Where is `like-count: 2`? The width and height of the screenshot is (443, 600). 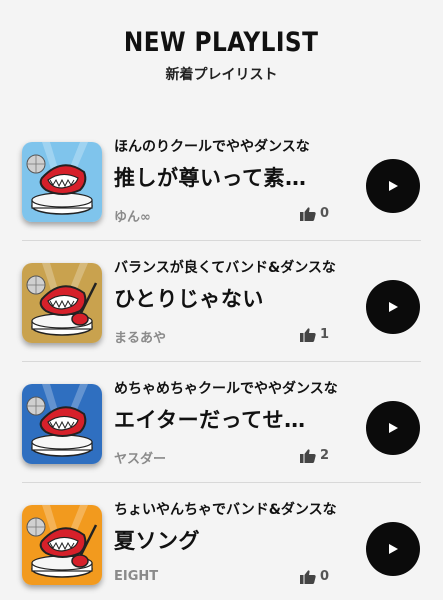
like-count: 2 is located at coordinates (325, 455).